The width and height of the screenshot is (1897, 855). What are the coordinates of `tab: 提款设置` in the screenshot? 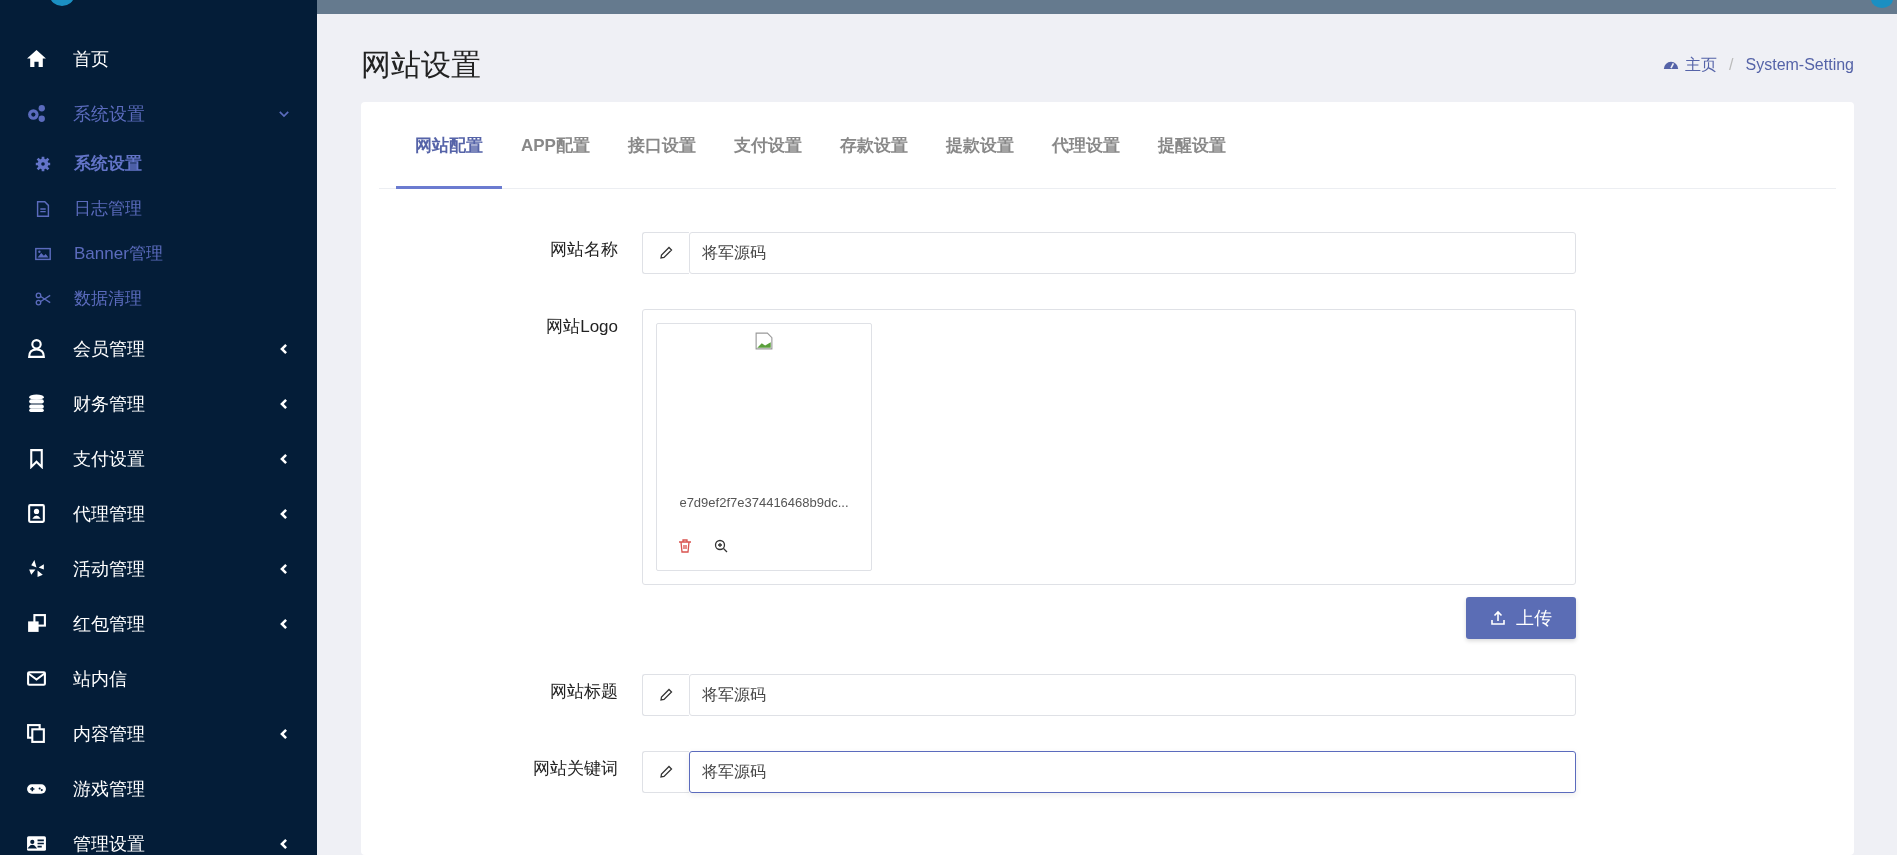 It's located at (979, 145).